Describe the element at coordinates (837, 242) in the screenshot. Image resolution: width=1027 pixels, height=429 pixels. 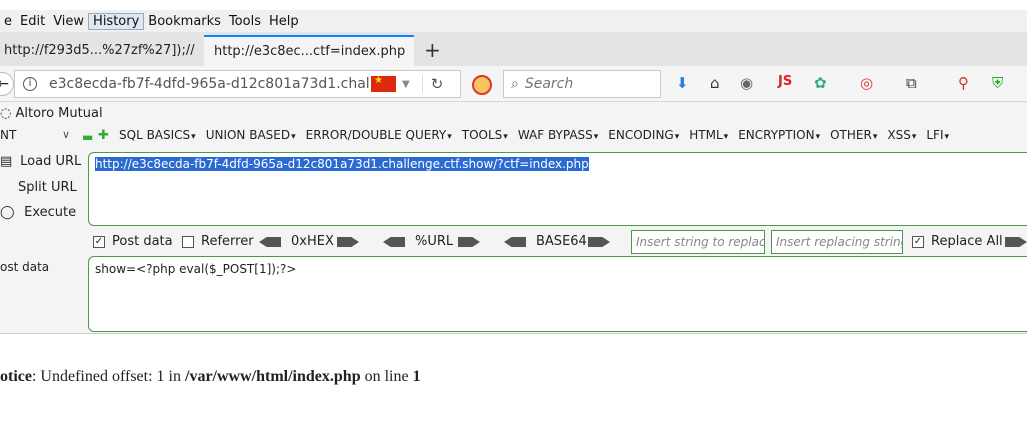
I see `replacing-string-input: Insert replacing string` at that location.